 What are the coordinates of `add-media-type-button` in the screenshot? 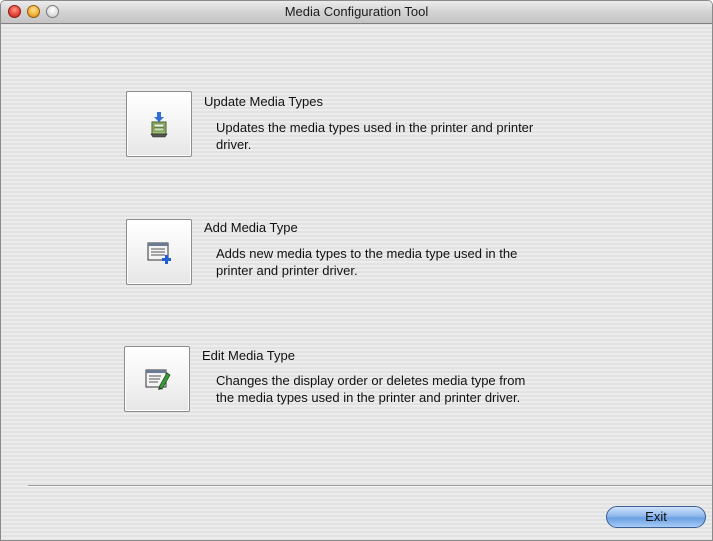 It's located at (159, 252).